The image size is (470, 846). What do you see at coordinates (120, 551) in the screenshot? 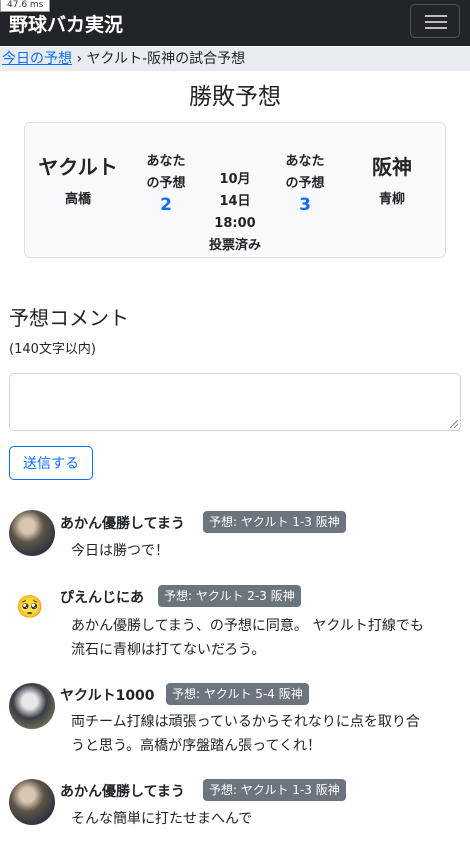
I see `comment-line: 今日は勝つで！` at bounding box center [120, 551].